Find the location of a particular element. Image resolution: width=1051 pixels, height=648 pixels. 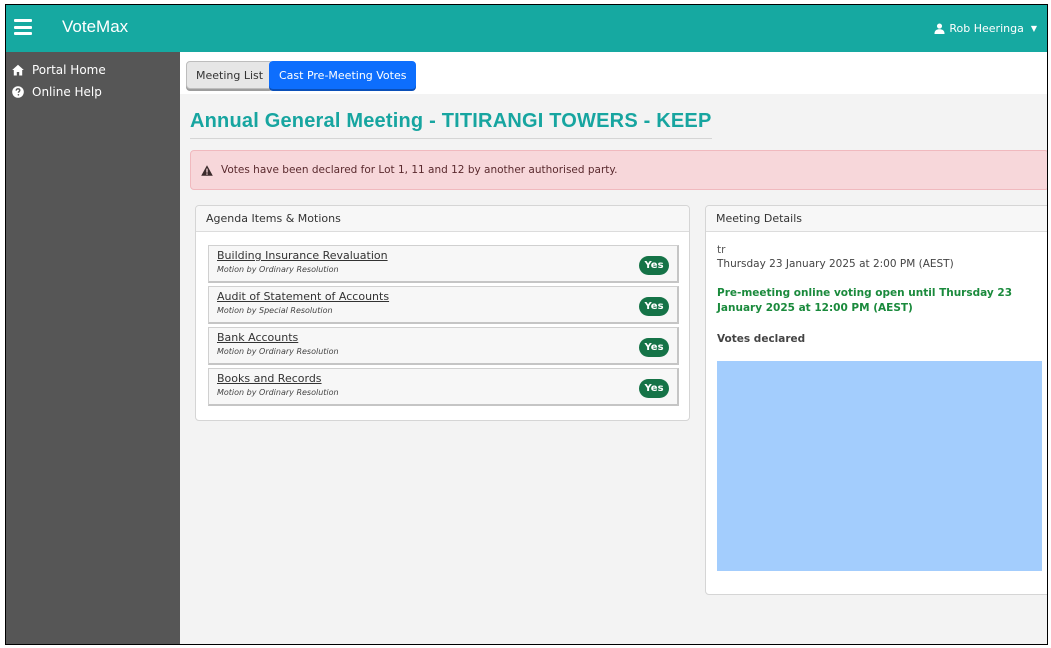

motion-title: Building Insurance Revaluation is located at coordinates (447, 255).